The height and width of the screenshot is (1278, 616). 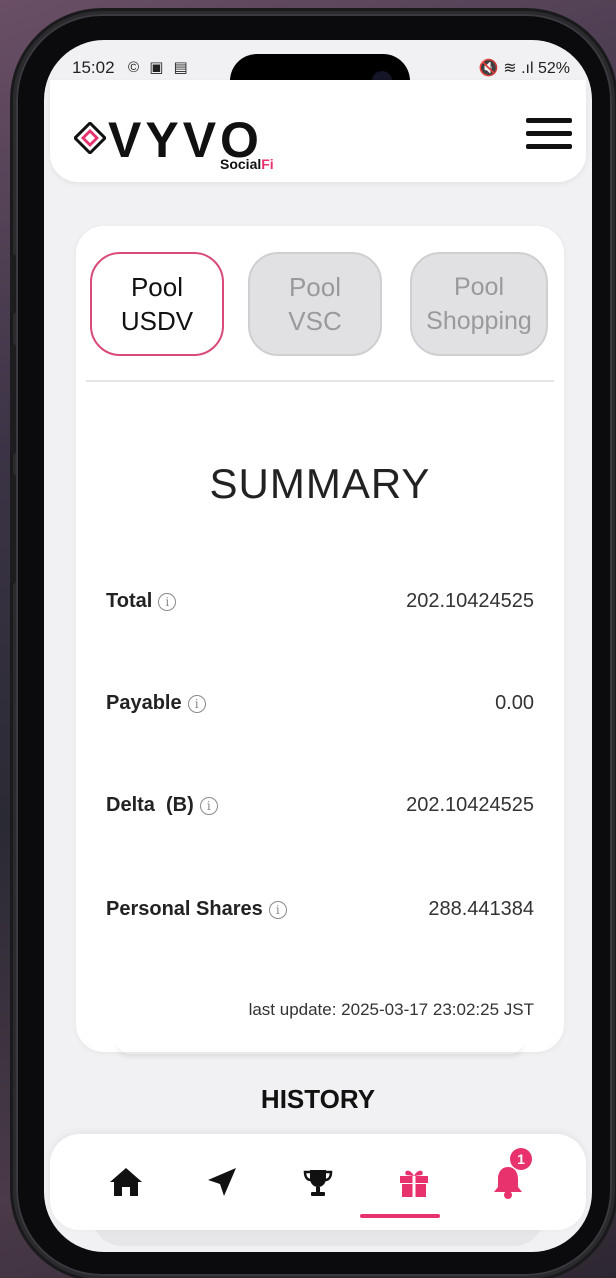 What do you see at coordinates (479, 321) in the screenshot?
I see `tab-label-line2: Shopping` at bounding box center [479, 321].